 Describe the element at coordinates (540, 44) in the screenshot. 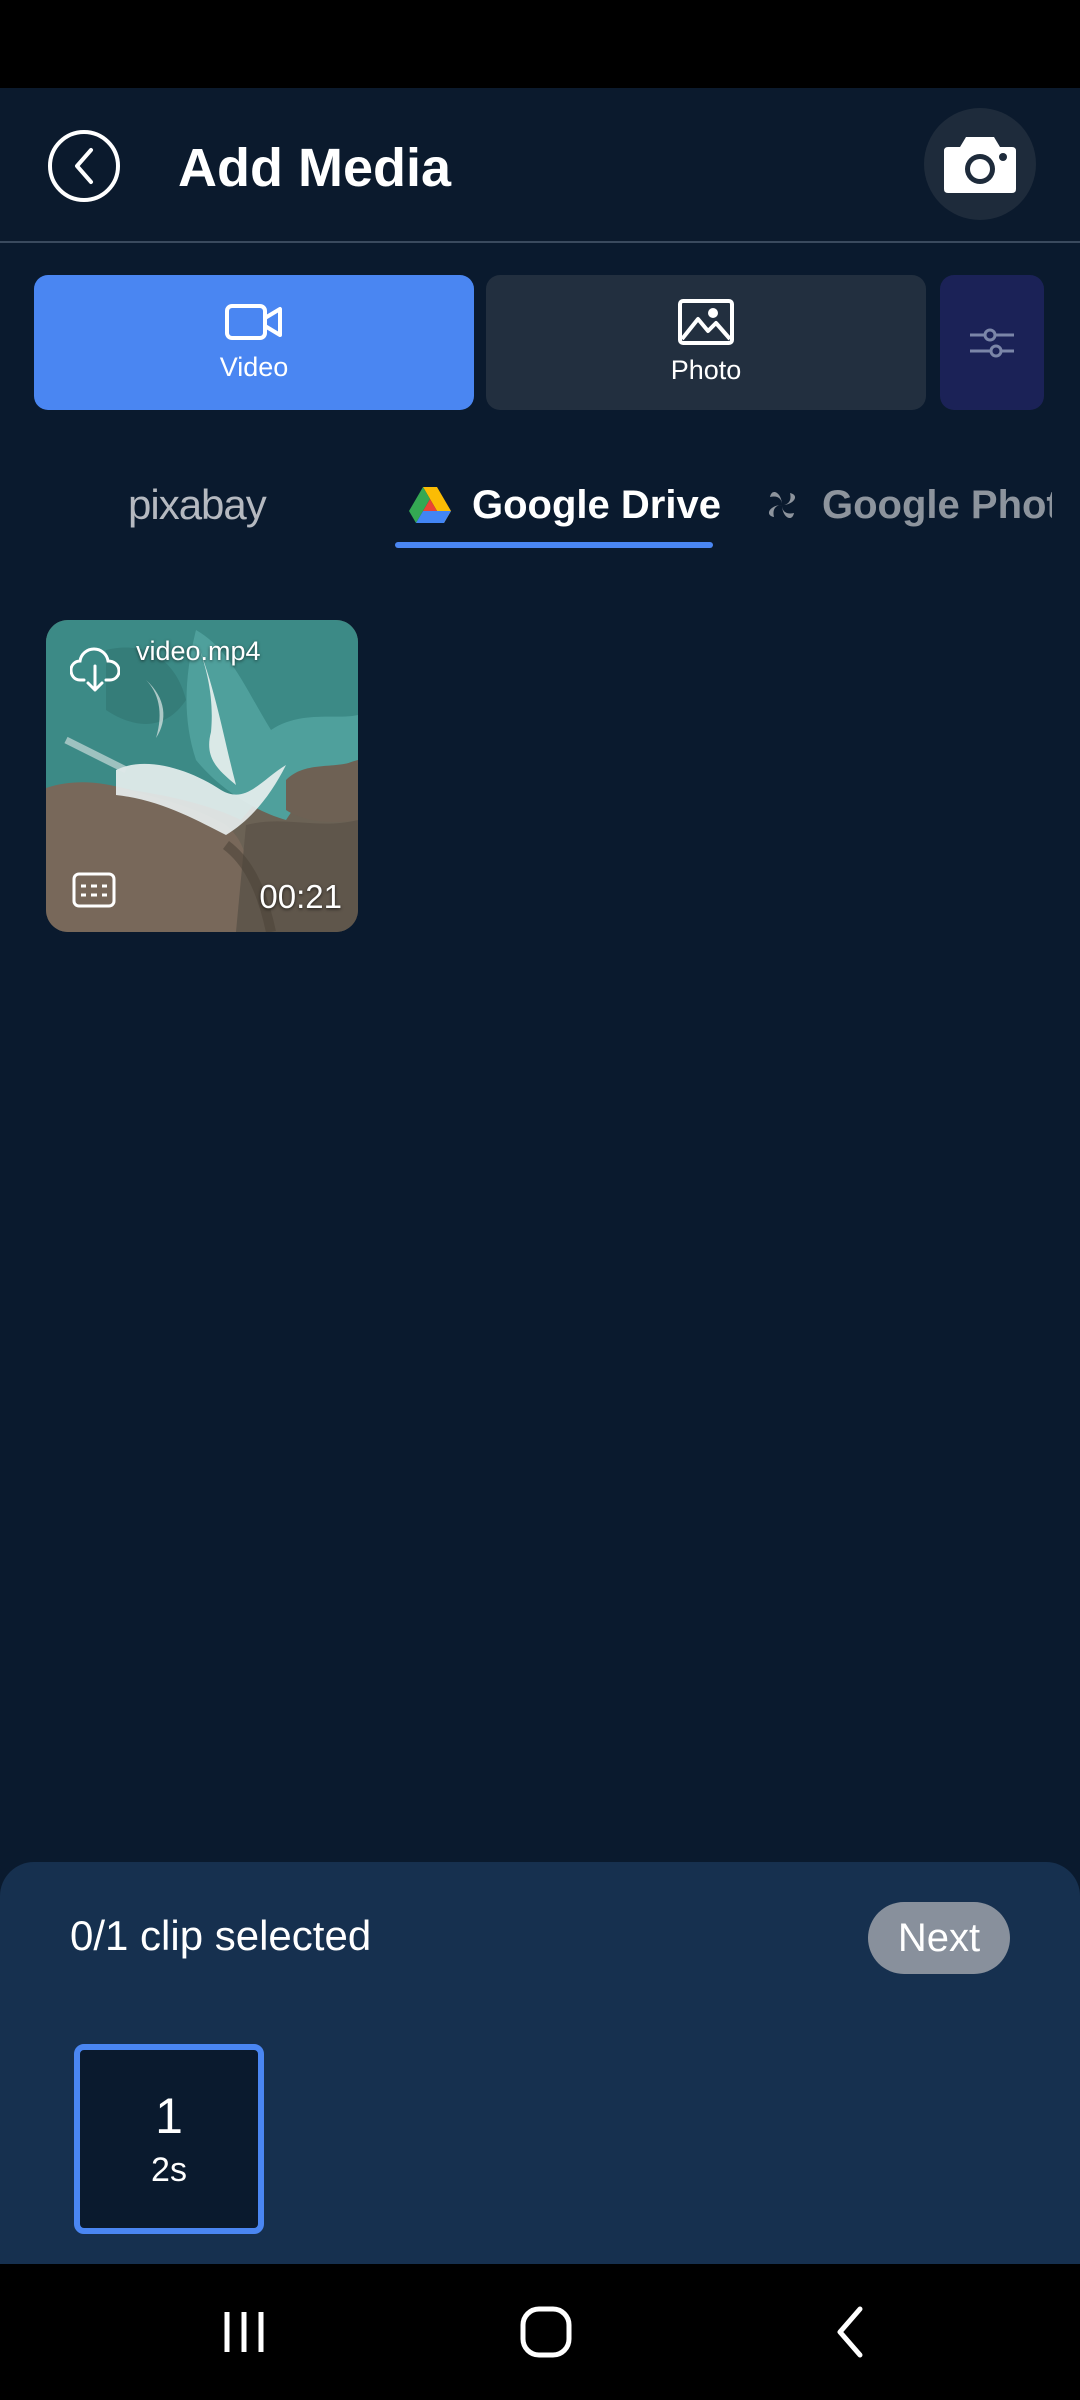

I see `status-bar` at that location.